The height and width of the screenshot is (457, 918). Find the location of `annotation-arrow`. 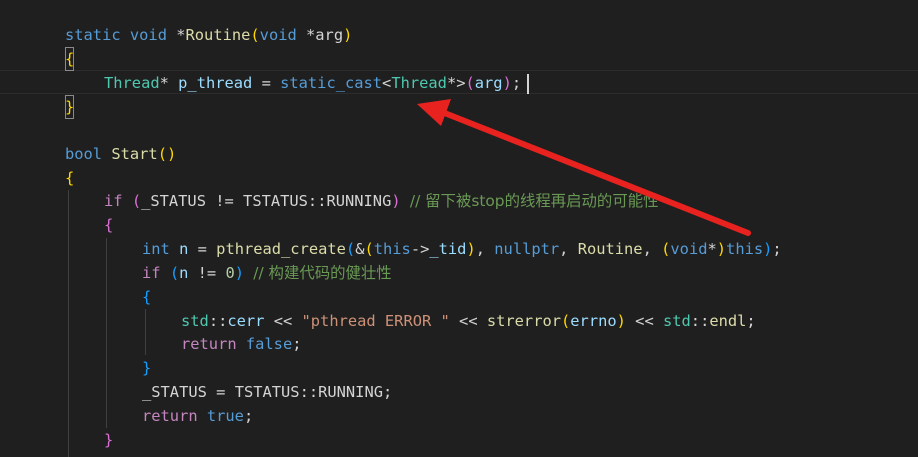

annotation-arrow is located at coordinates (584, 167).